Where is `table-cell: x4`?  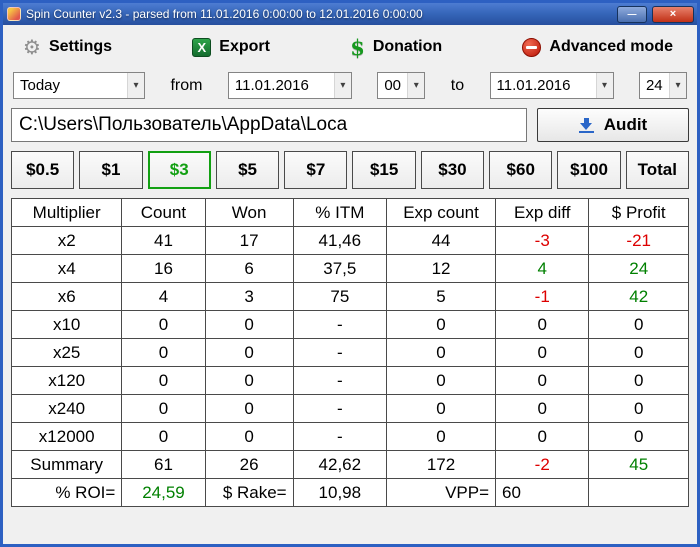
table-cell: x4 is located at coordinates (66, 268).